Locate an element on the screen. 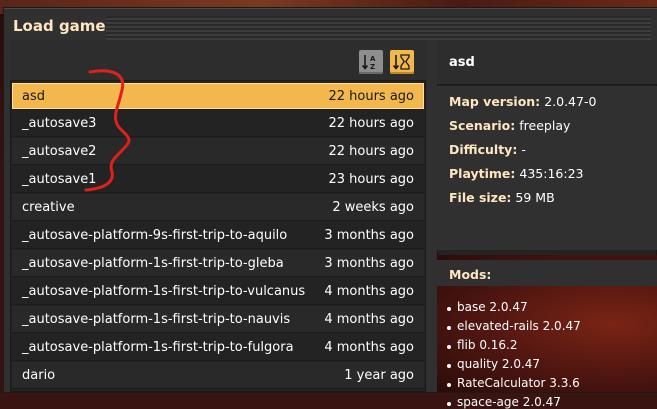 The width and height of the screenshot is (657, 409). mod-item: space-age 2.0.47 is located at coordinates (504, 402).